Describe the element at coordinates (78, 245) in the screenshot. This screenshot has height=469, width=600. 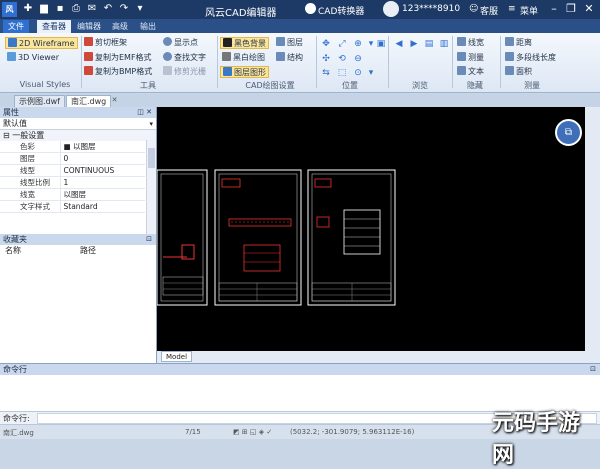
I see `favorites-panel: 收藏夹 ⊡ 名称 路径` at that location.